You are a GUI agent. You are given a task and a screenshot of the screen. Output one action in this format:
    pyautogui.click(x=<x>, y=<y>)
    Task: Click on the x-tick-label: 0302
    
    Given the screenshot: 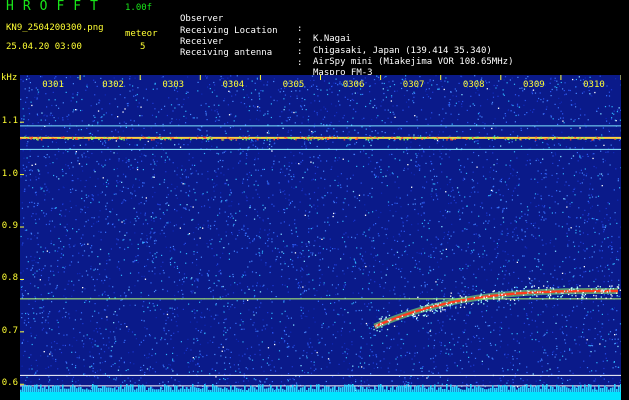 What is the action you would take?
    pyautogui.click(x=113, y=85)
    